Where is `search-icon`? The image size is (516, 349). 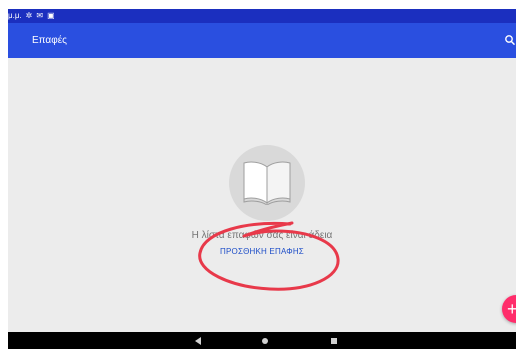
search-icon is located at coordinates (510, 40).